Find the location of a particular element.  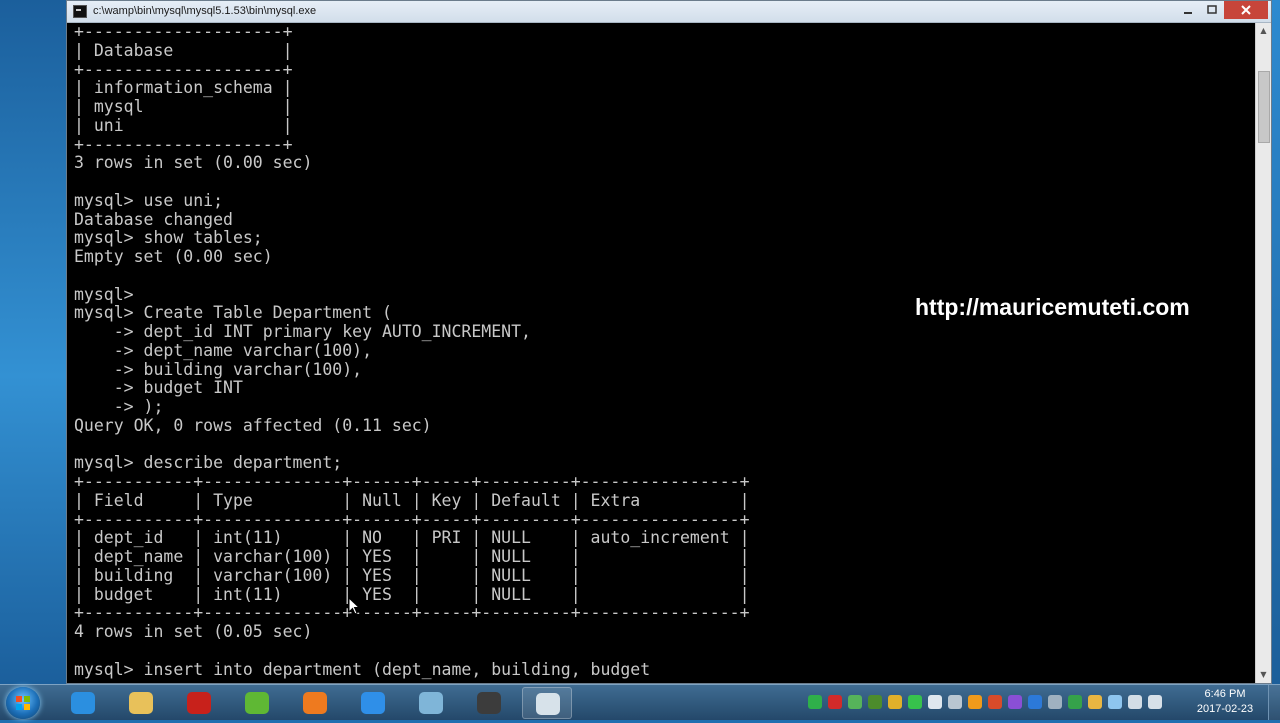

console-line: 4 rows in set (0.05 sec) is located at coordinates (193, 631).